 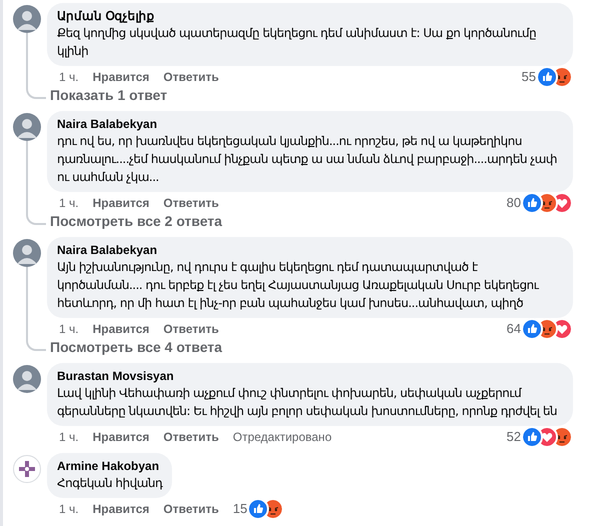 I want to click on comment-text: Լավ կլինի Վեհափառի աչքում փուշ փնտրելու փոխարեն, սեփական աչքերում գերանները նկատվեն: Եւ հիշվի այն բոլոր սեփական խոստումները, որոնք դրժվել են, so click(x=307, y=402).